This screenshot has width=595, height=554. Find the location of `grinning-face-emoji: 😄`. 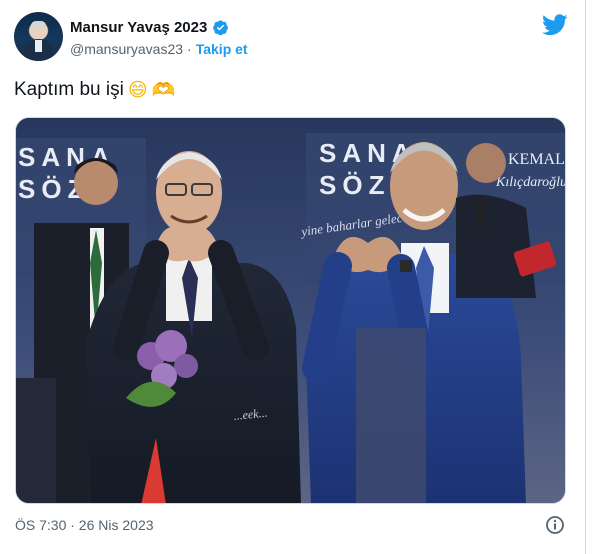

grinning-face-emoji: 😄 is located at coordinates (137, 89).